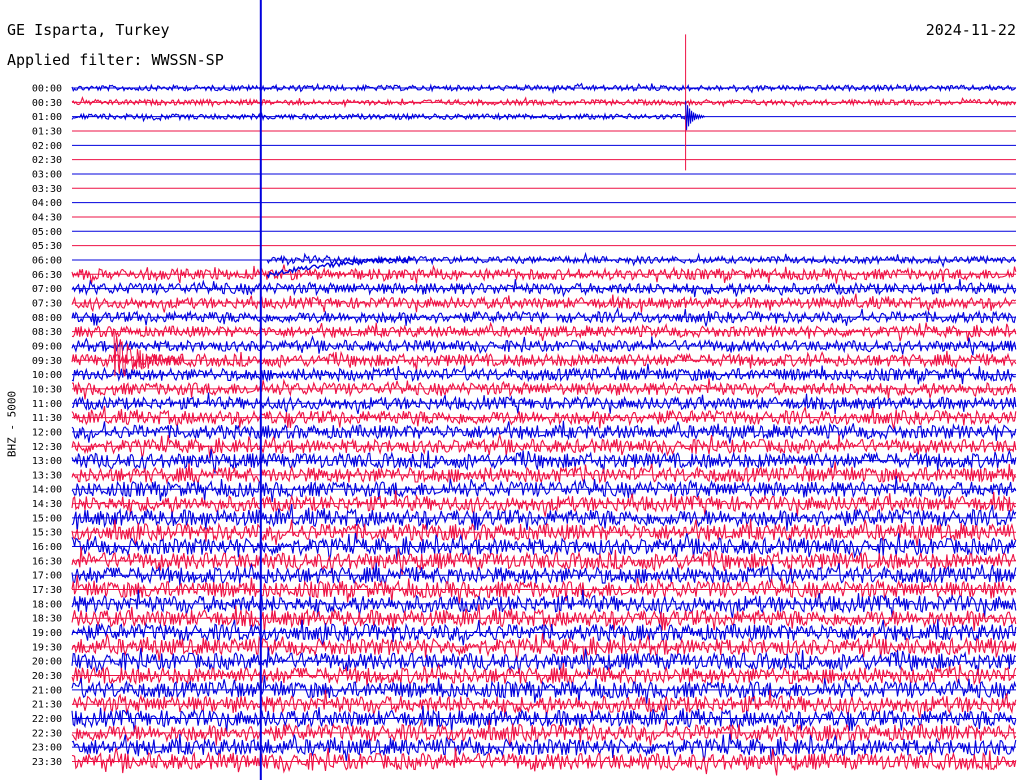 The height and width of the screenshot is (780, 1024). I want to click on row-time-label: 01:00, so click(47, 117).